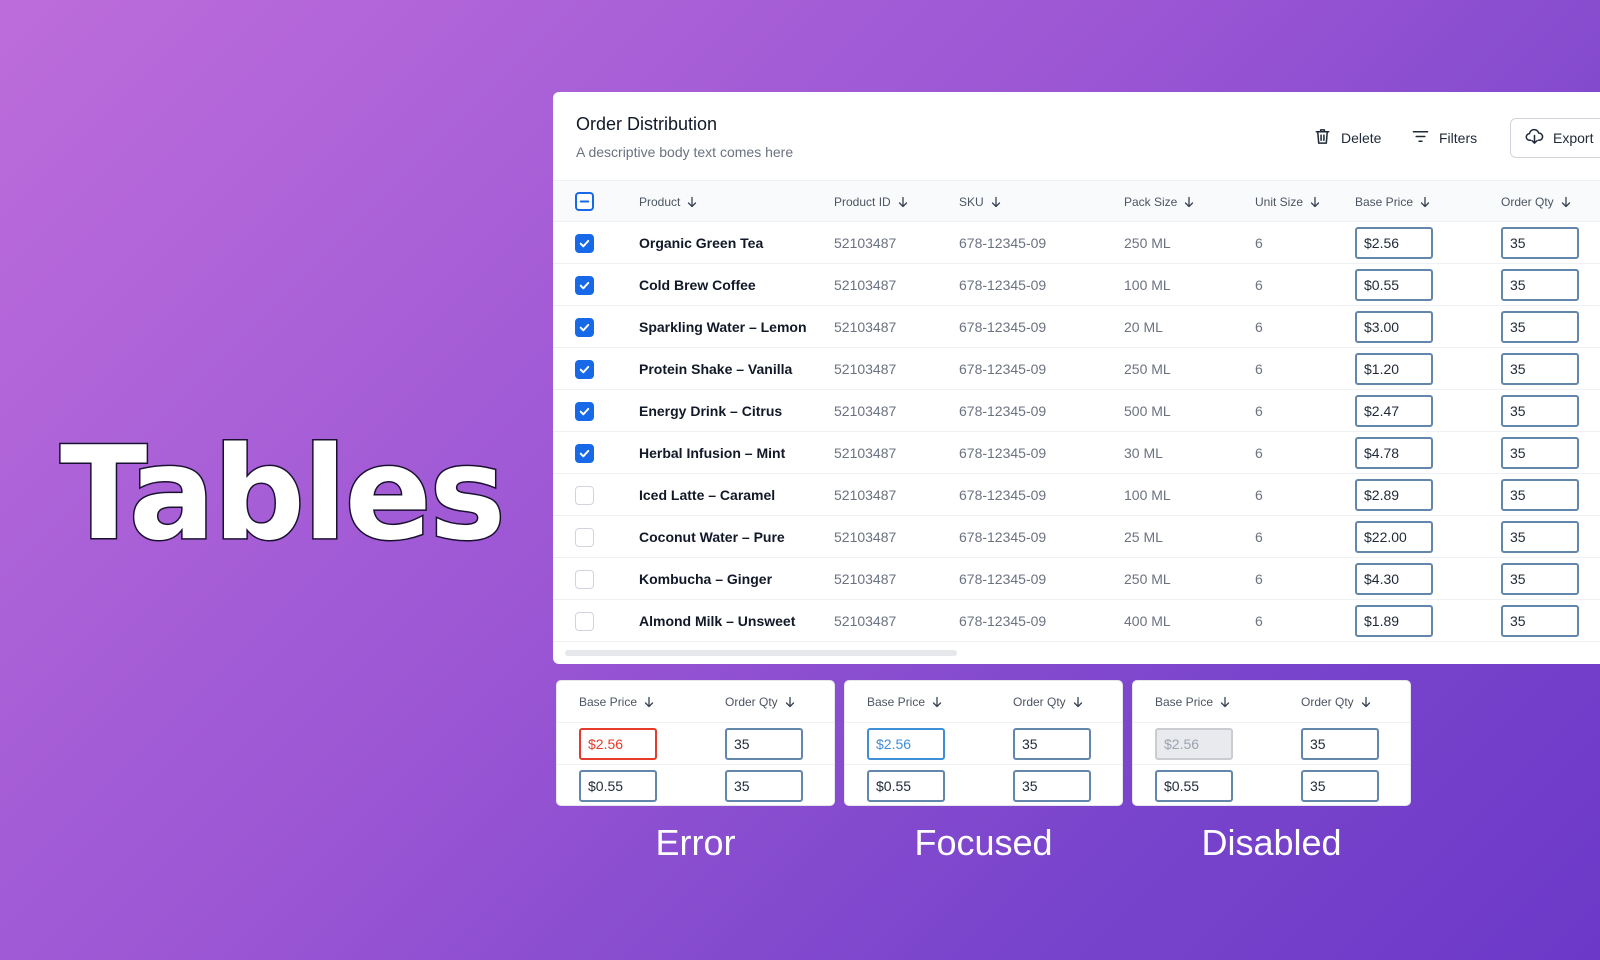 This screenshot has width=1600, height=960. I want to click on horizontal-scrollbar, so click(761, 653).